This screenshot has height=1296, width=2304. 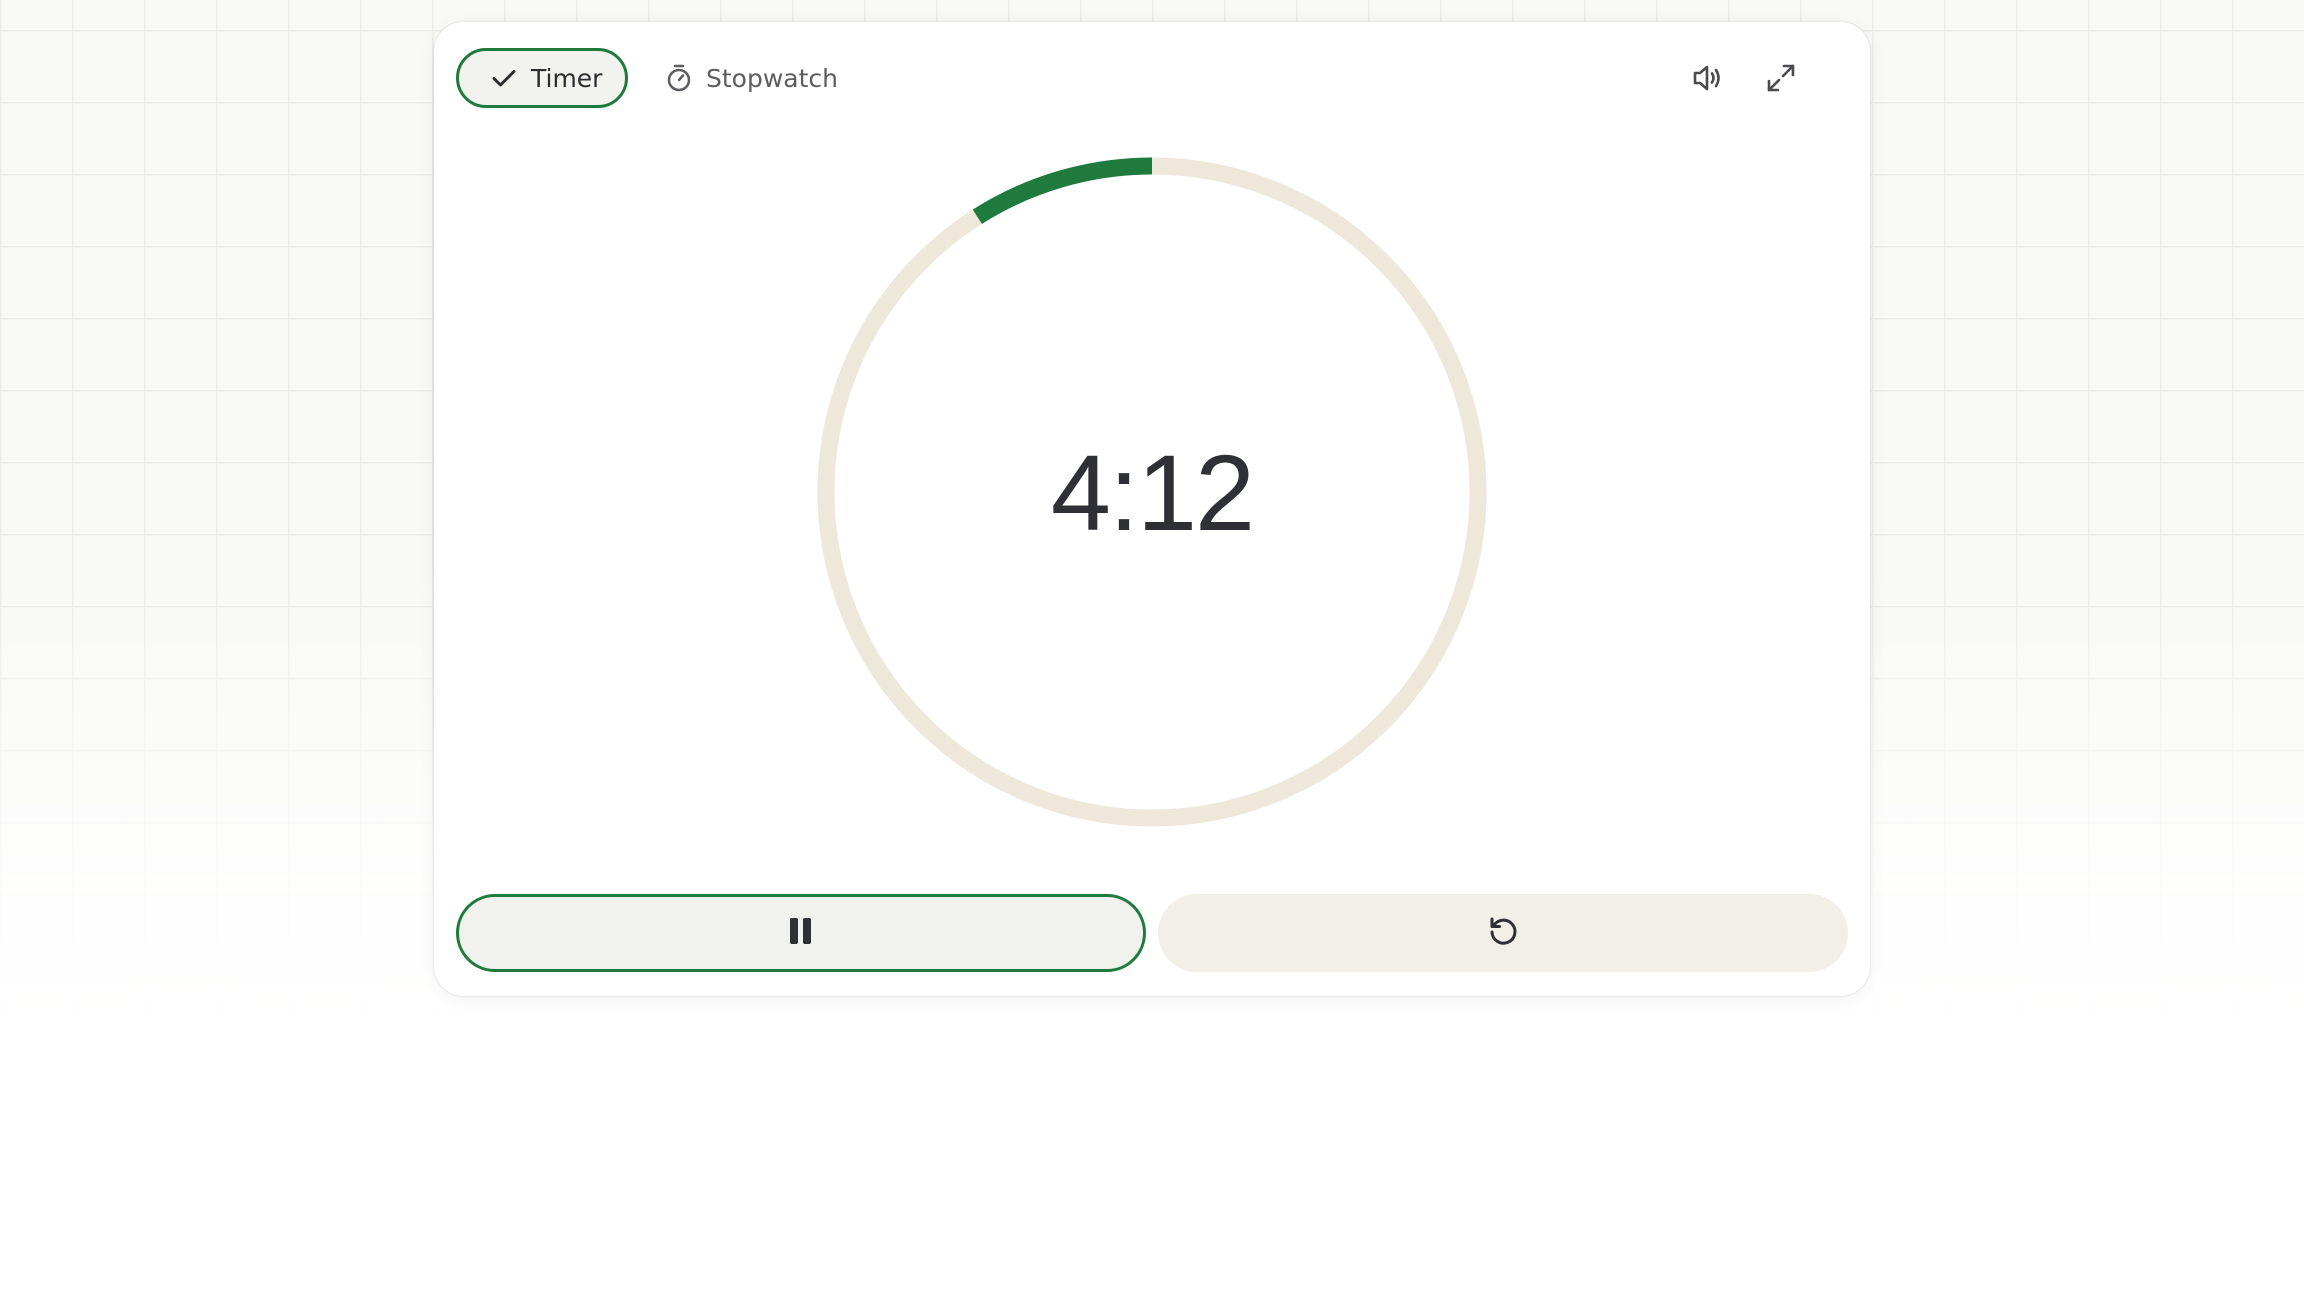 I want to click on tab-stopwatch-label: Stopwatch, so click(x=772, y=78).